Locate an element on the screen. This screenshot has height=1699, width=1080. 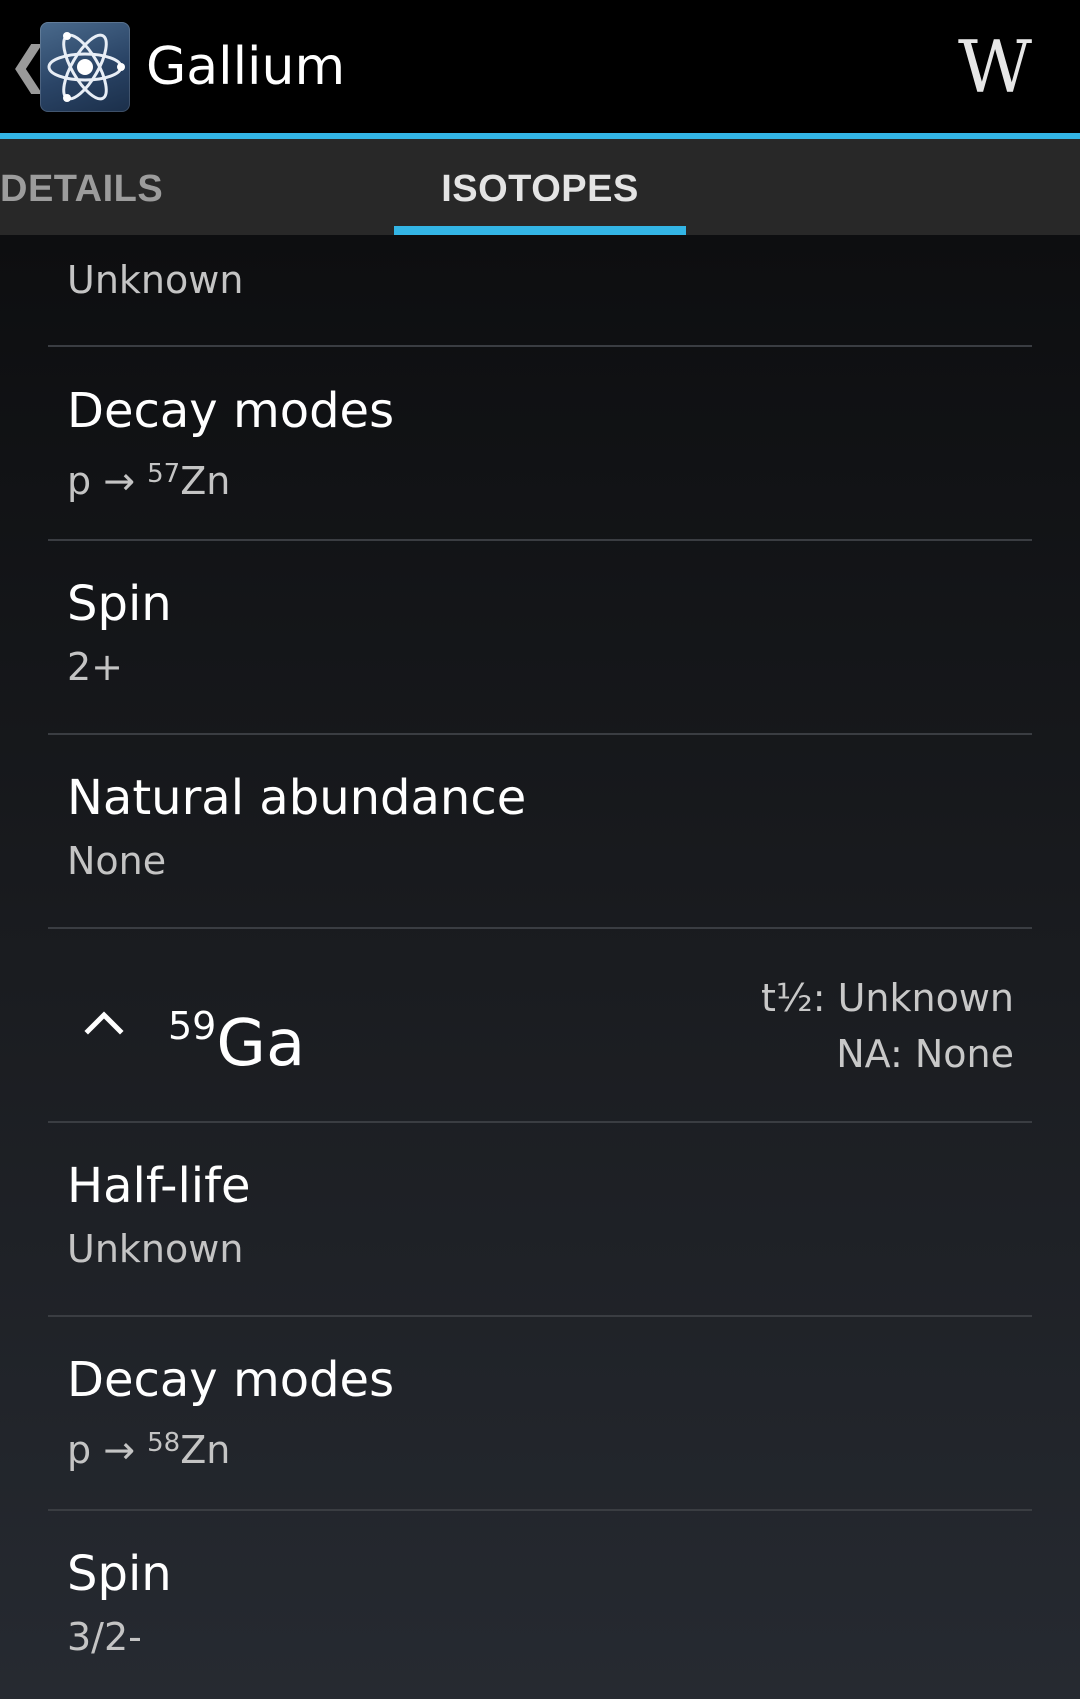
property-value: p → 57Zn is located at coordinates (149, 481).